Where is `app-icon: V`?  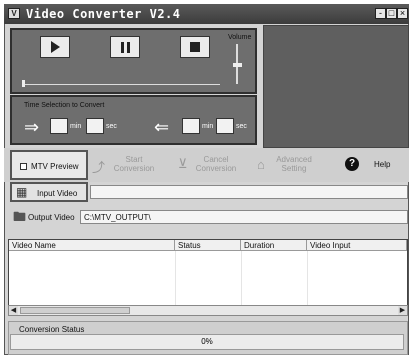 app-icon: V is located at coordinates (14, 13).